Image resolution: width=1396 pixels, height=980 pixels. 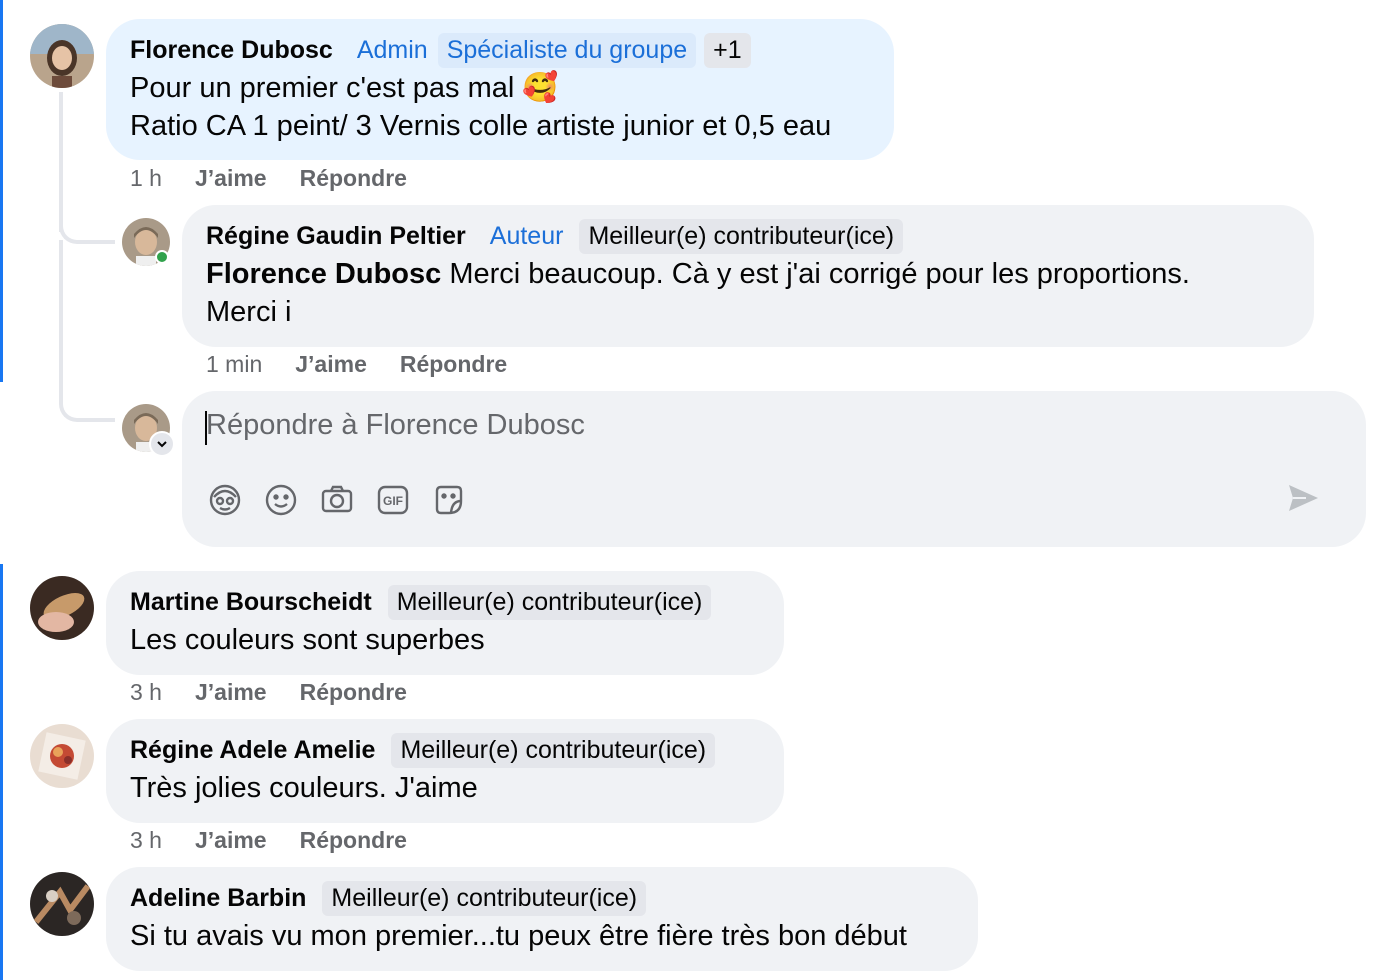 I want to click on avatar-sticker-icon, so click(x=225, y=500).